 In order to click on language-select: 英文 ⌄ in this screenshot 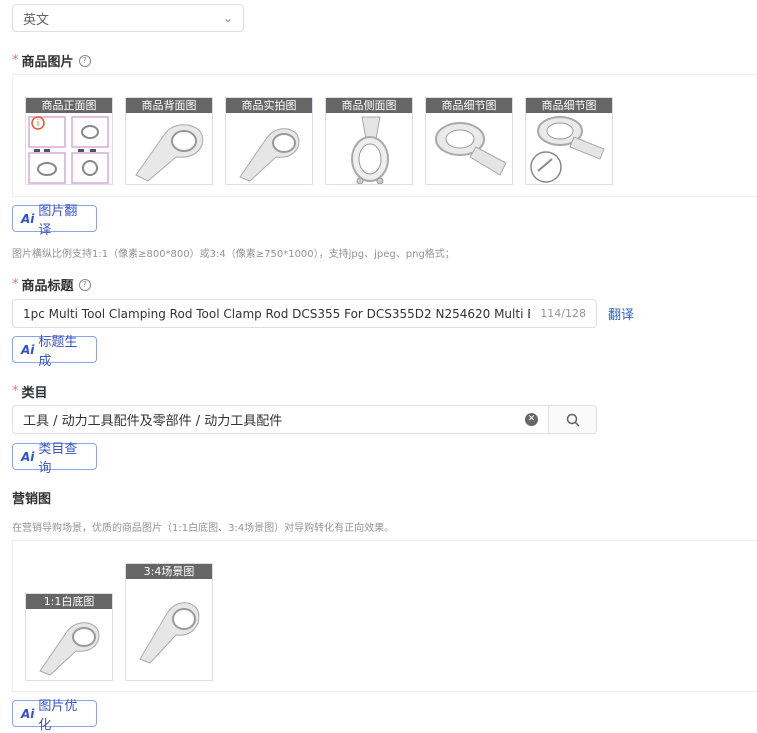, I will do `click(128, 18)`.